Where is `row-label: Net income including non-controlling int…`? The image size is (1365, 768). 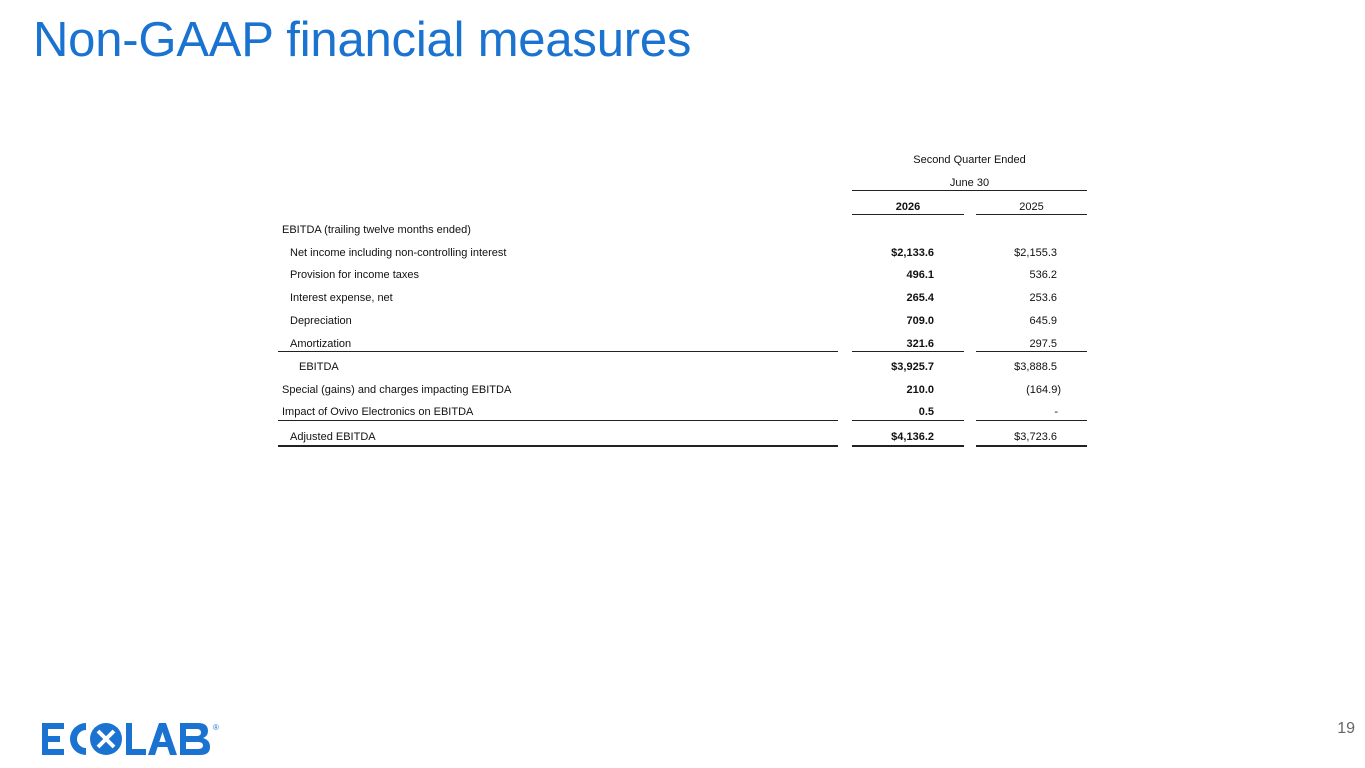
row-label: Net income including non-controlling int… is located at coordinates (398, 253).